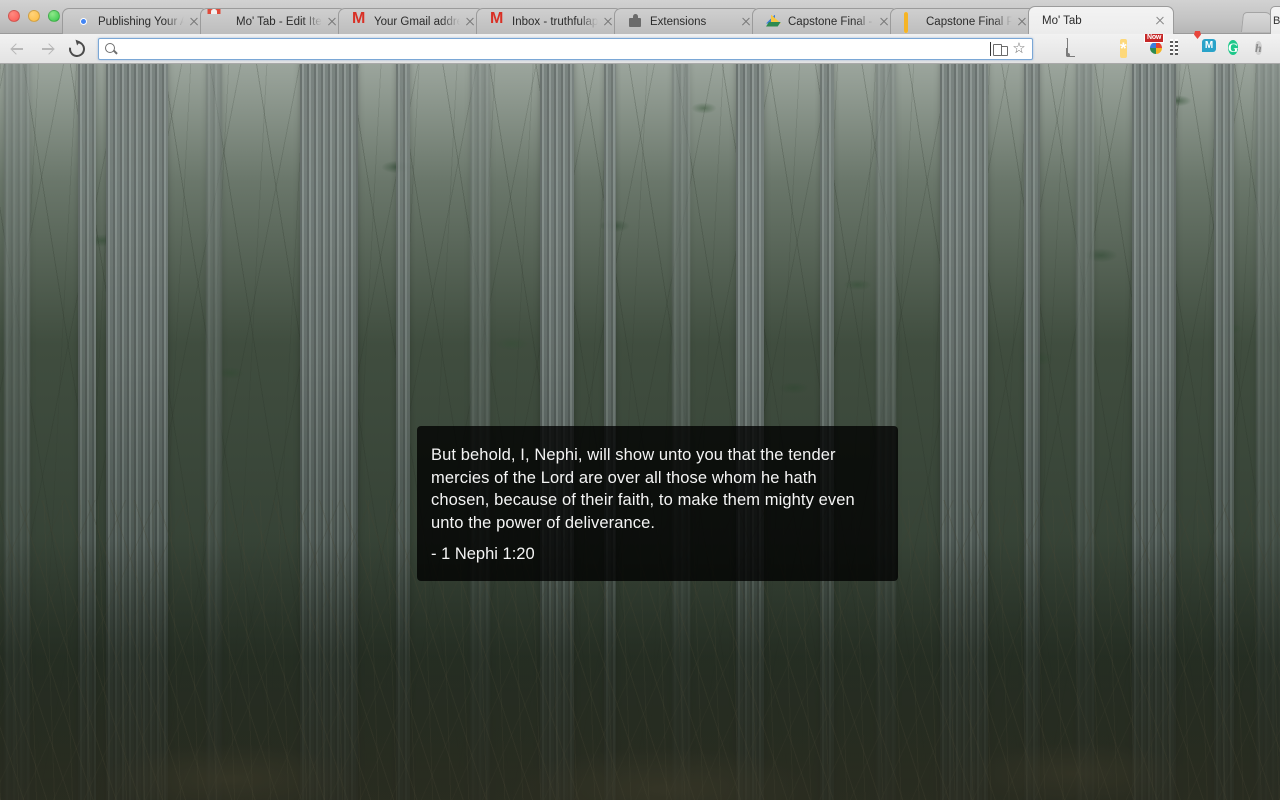 Image resolution: width=1280 pixels, height=800 pixels. I want to click on tab-inbox-truthfulapps: Inbox - truthfulapps, so click(549, 21).